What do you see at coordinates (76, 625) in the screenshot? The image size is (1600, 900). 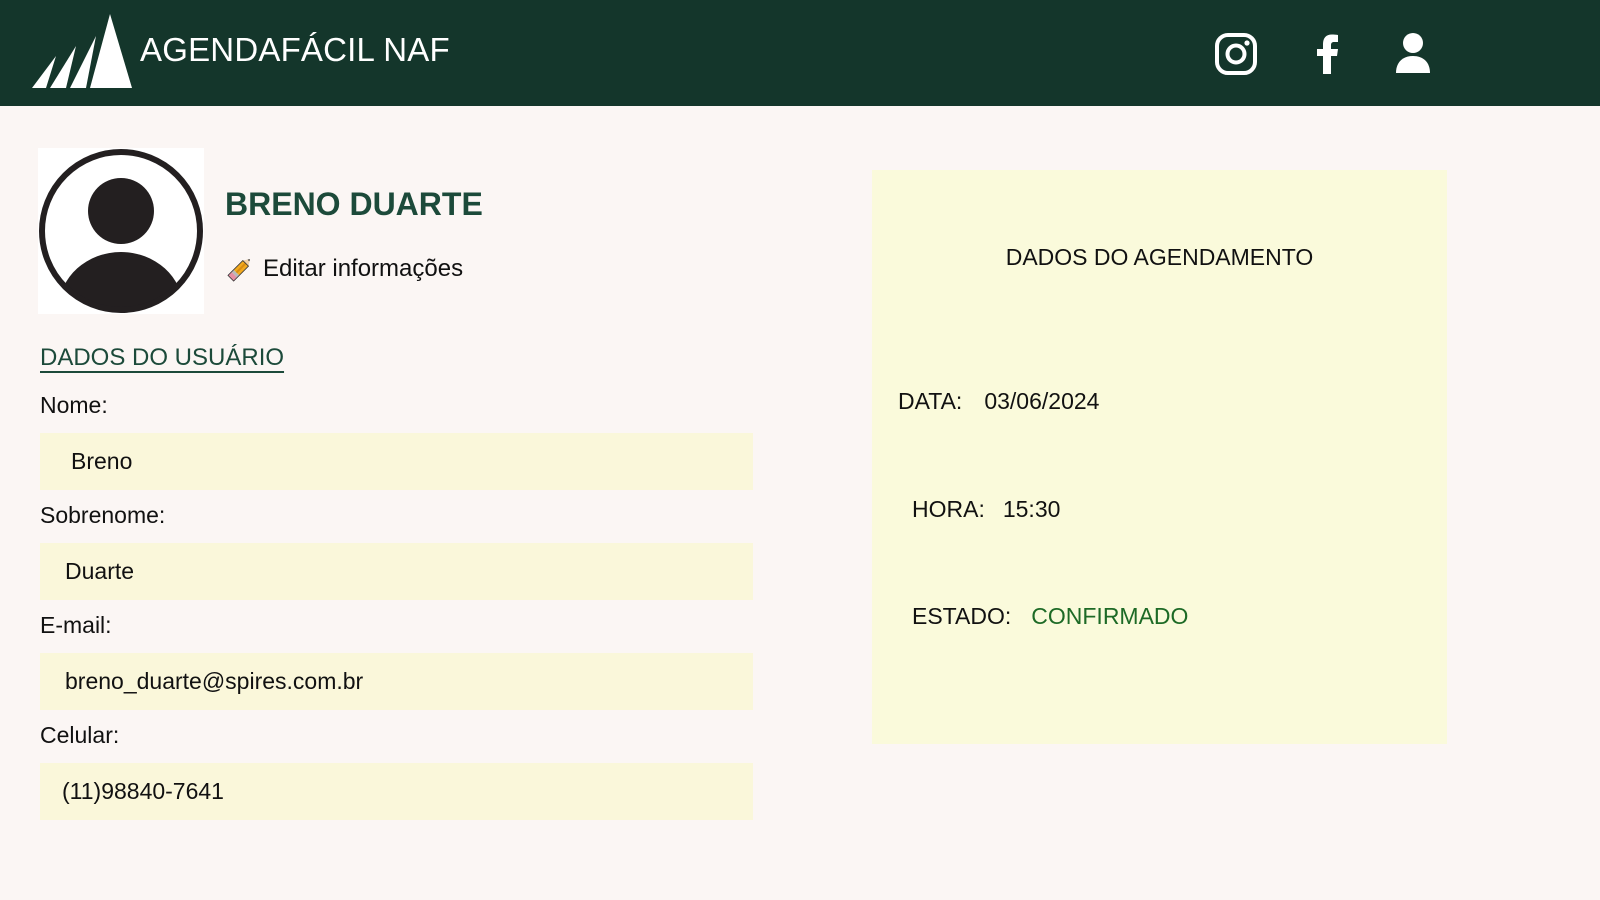 I see `email-label: E-mail:` at bounding box center [76, 625].